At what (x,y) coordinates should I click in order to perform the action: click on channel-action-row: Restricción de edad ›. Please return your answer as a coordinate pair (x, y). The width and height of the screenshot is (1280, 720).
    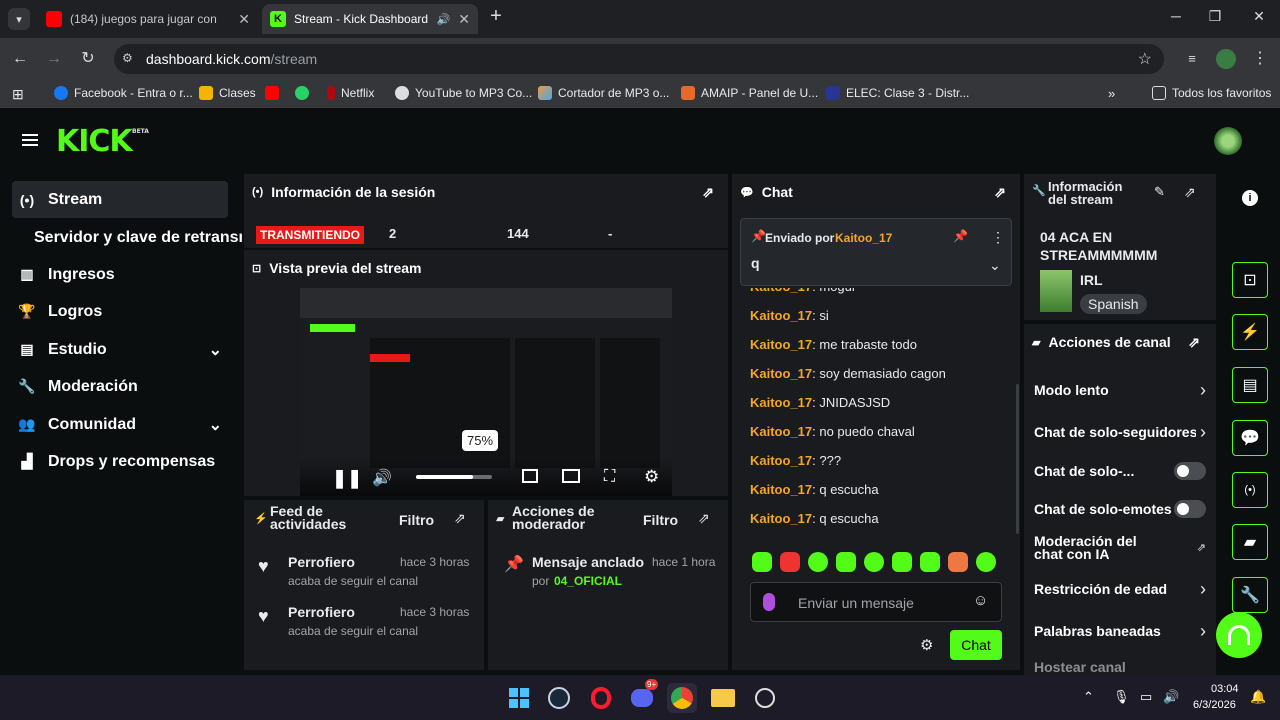
    Looking at the image, I should click on (1120, 589).